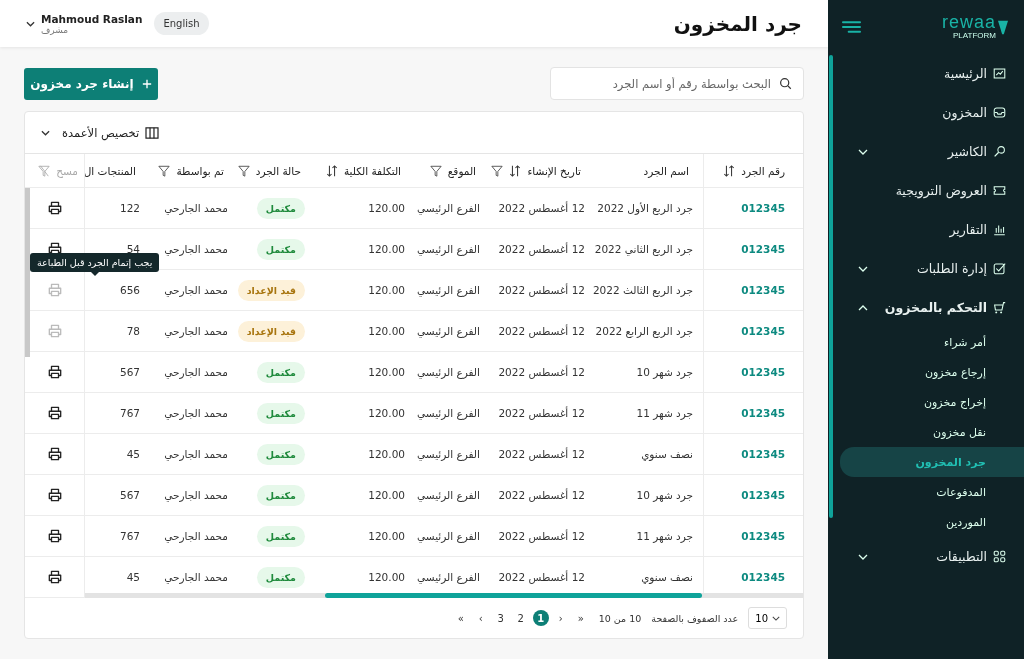 Image resolution: width=1024 pixels, height=659 pixels. What do you see at coordinates (181, 23) in the screenshot?
I see `language-button: English` at bounding box center [181, 23].